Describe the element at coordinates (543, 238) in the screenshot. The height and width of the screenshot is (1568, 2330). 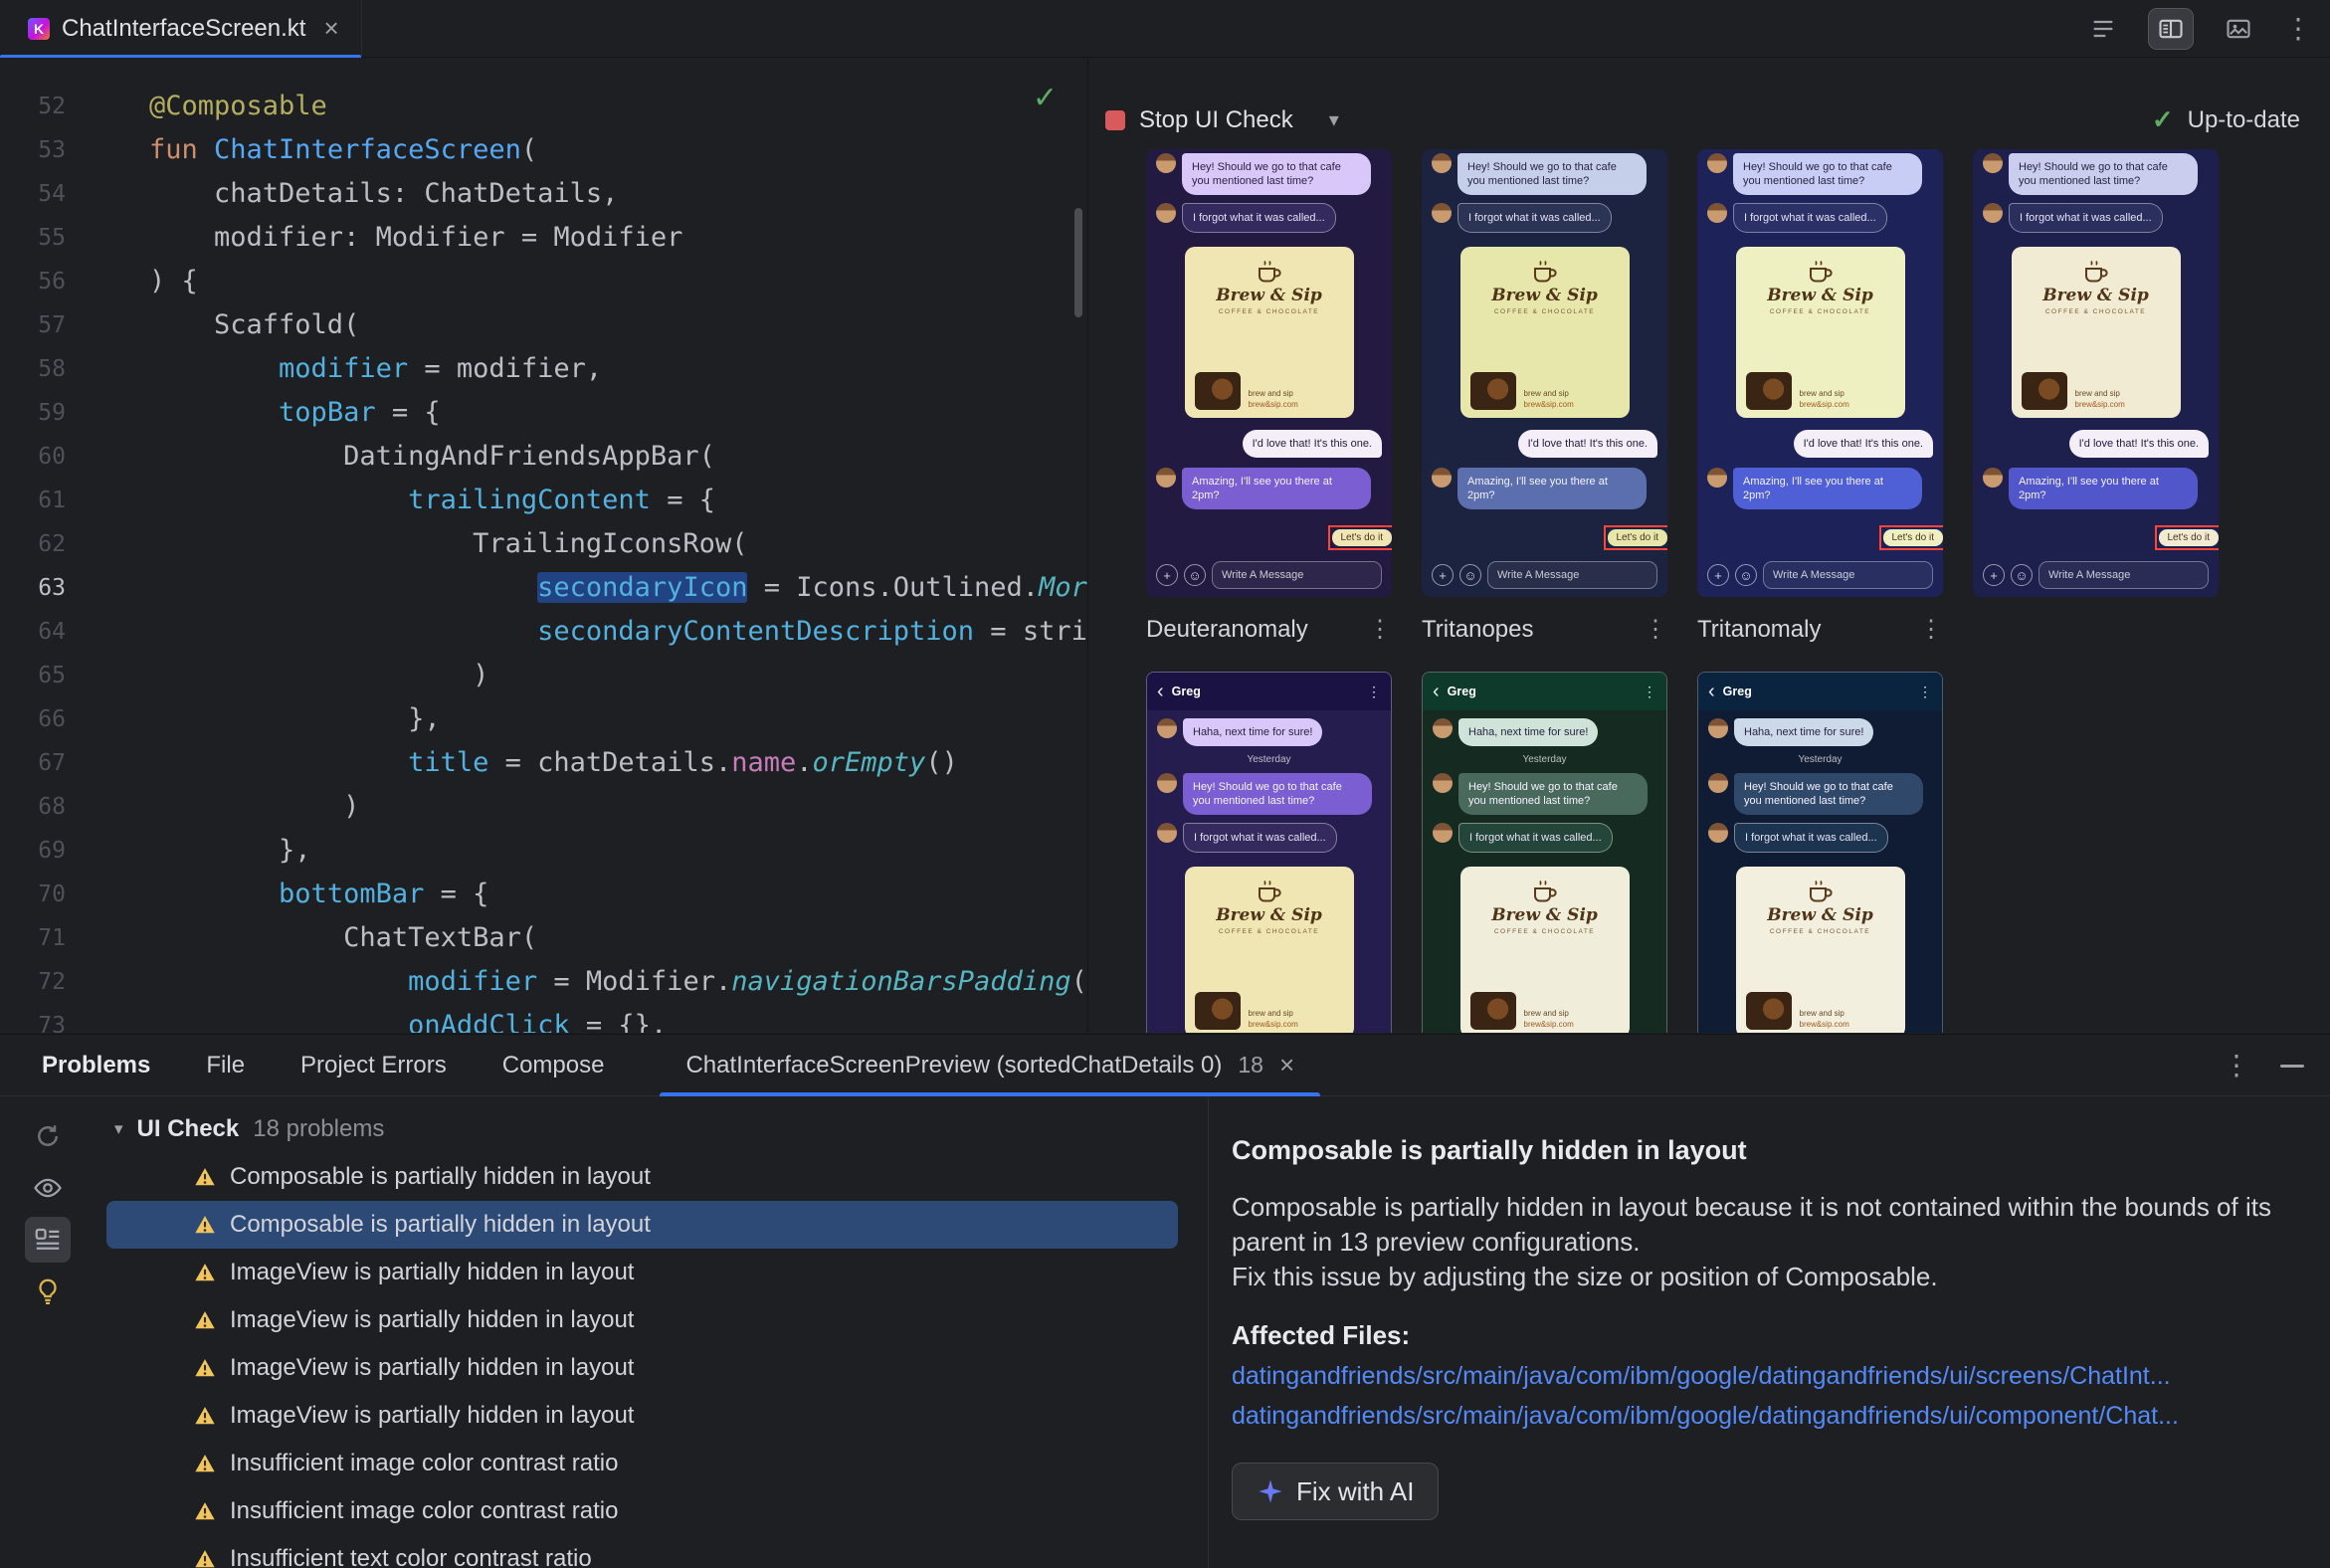
I see `code-line: 55 modifier: Modifier = Modifier` at that location.